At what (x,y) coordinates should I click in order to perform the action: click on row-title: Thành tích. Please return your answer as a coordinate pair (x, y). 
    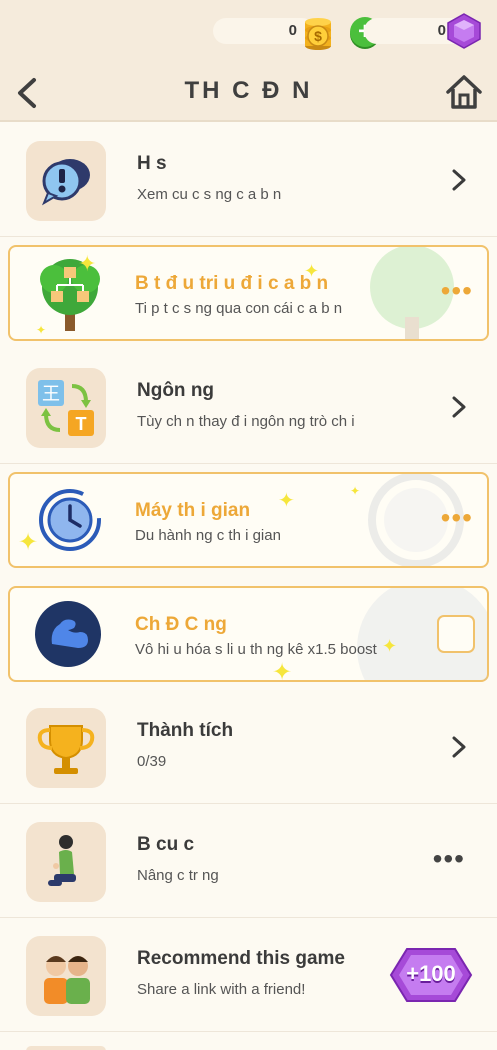
    Looking at the image, I should click on (185, 730).